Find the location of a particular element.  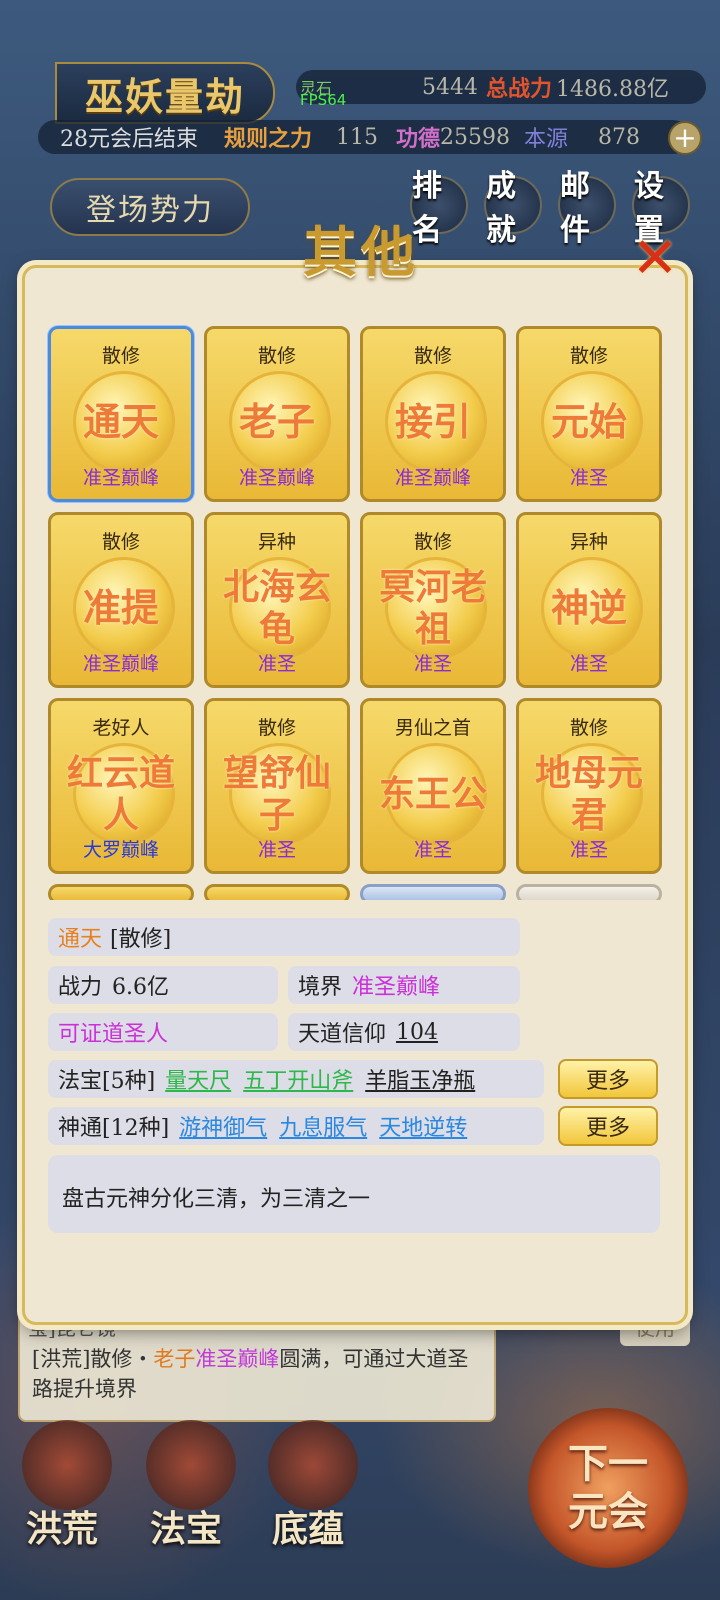

nav-diyun: 底蕴 is located at coordinates (308, 1526).